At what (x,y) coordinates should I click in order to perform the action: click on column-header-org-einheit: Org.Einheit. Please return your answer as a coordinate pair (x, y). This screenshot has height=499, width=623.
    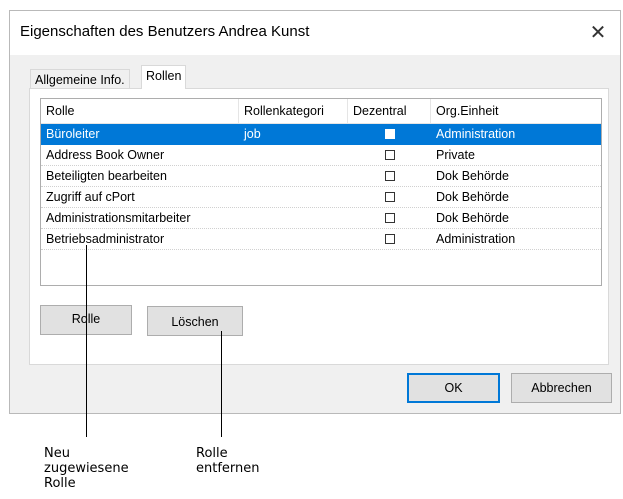
    Looking at the image, I should click on (516, 111).